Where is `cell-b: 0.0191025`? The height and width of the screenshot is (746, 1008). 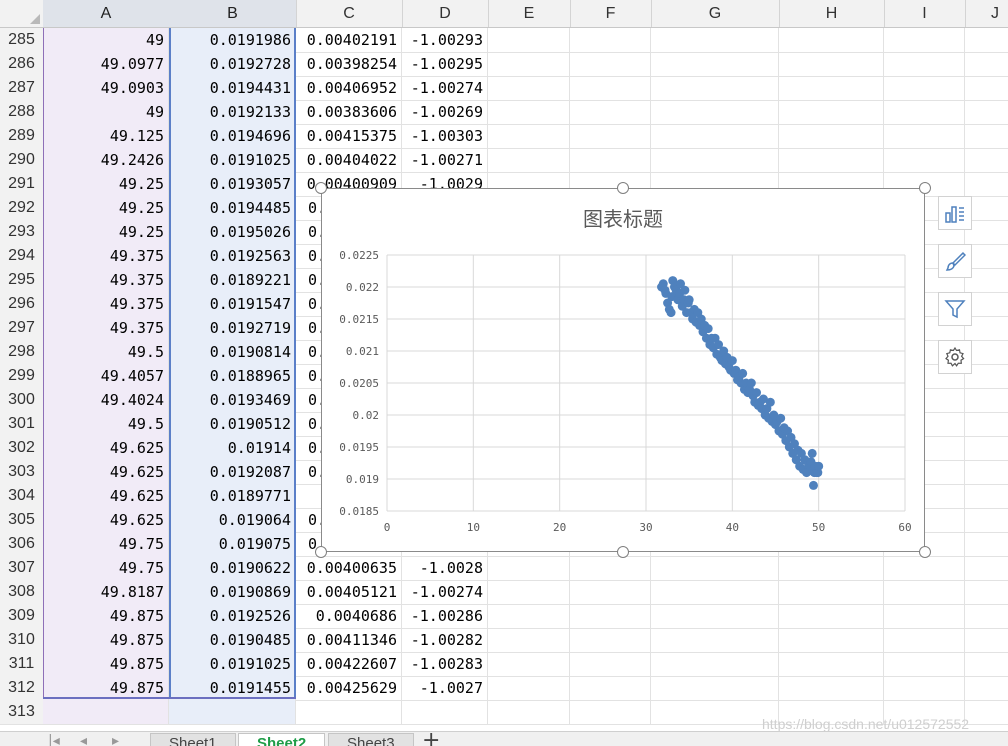
cell-b: 0.0191025 is located at coordinates (232, 664).